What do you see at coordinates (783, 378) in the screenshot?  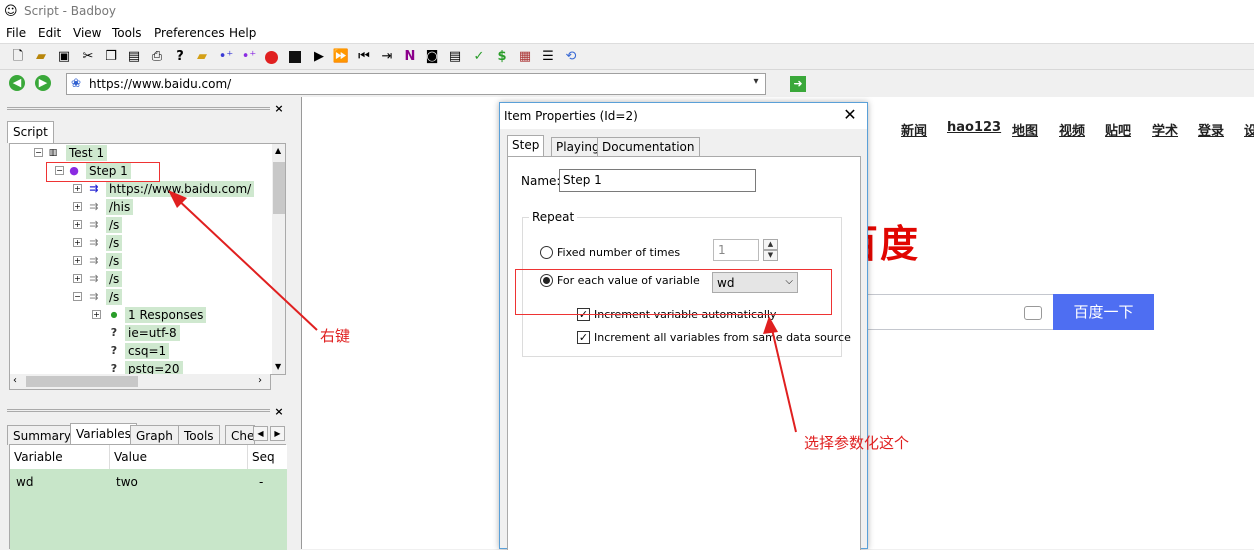 I see `annotation-arrow-select` at bounding box center [783, 378].